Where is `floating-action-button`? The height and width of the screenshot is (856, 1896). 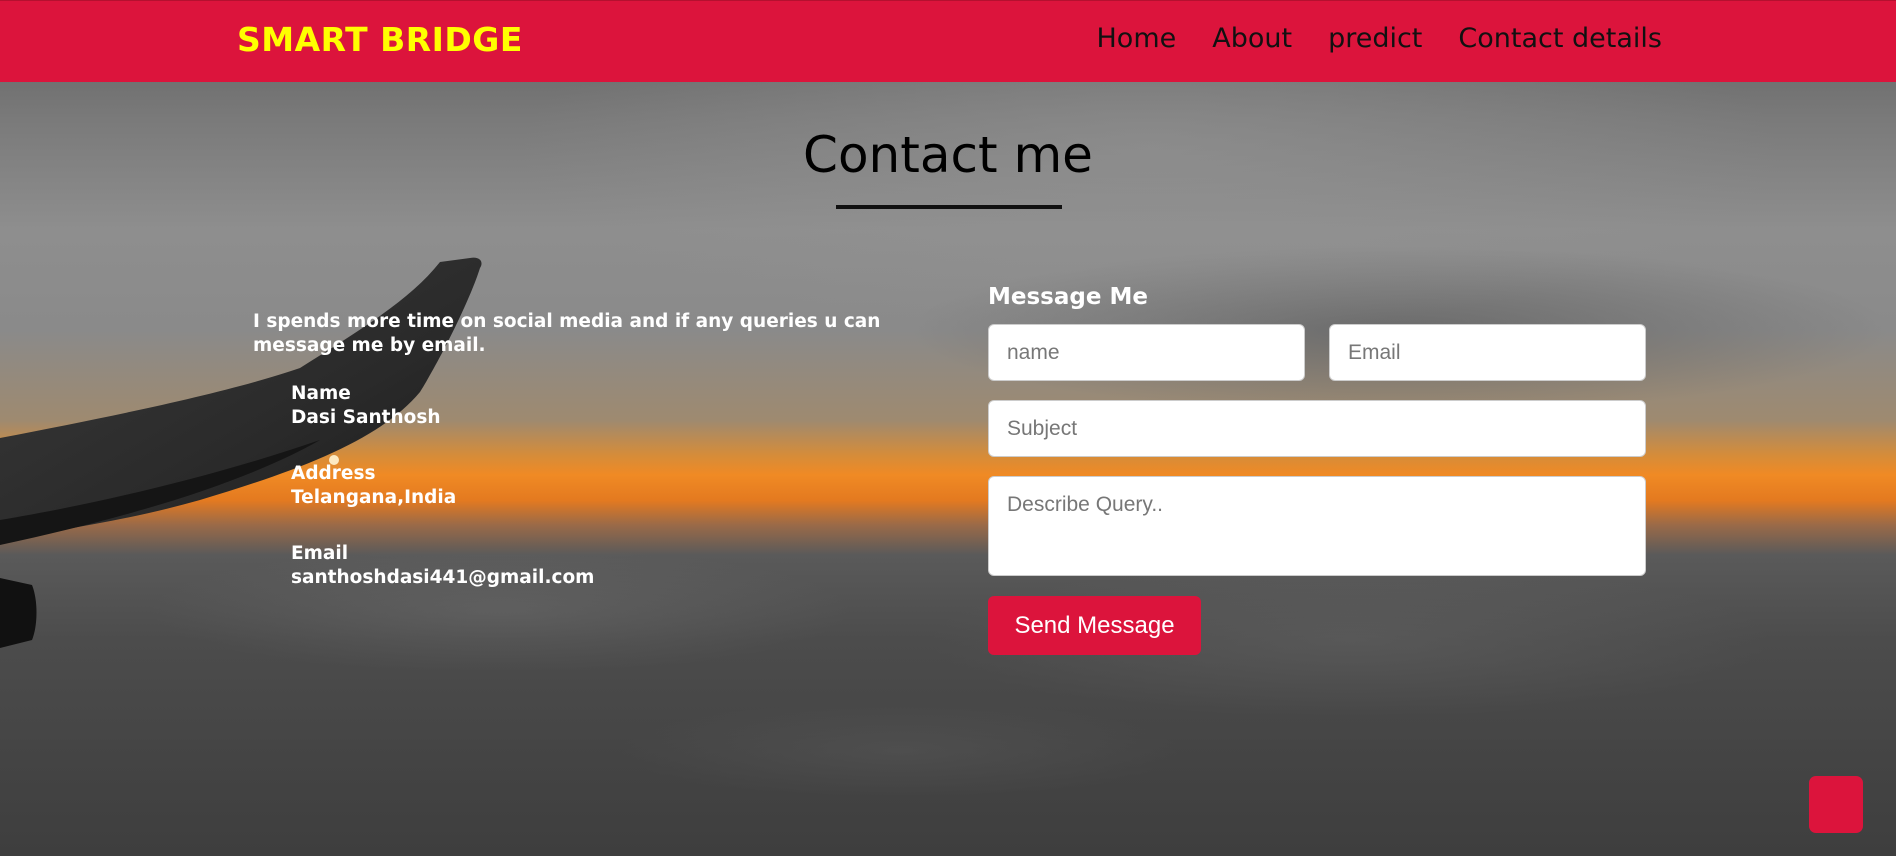
floating-action-button is located at coordinates (1836, 804).